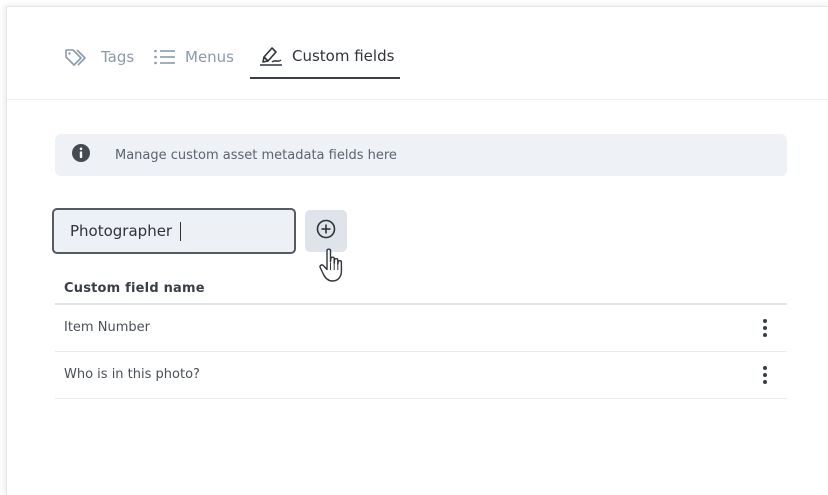  Describe the element at coordinates (343, 56) in the screenshot. I see `tab-custom-fields-label: Custom fields` at that location.